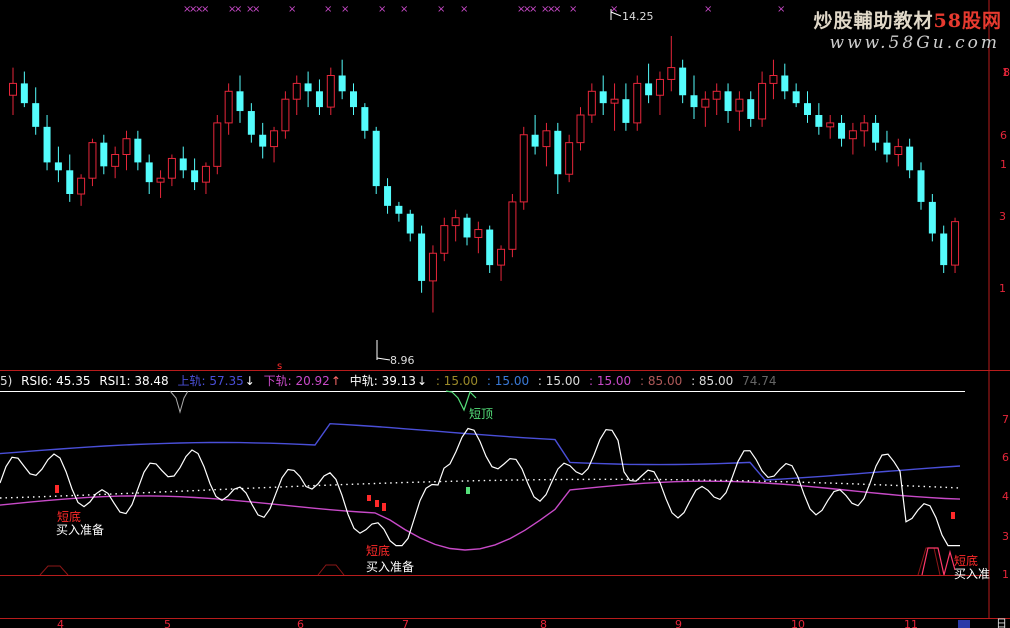 The height and width of the screenshot is (628, 1010). I want to click on oversold-trough, so click(938, 561).